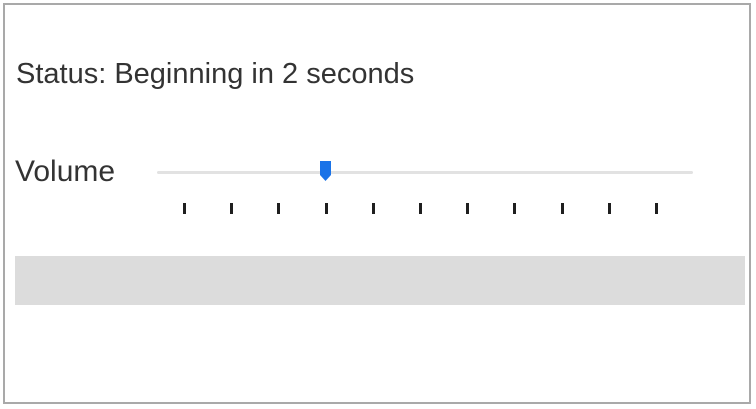  Describe the element at coordinates (65, 171) in the screenshot. I see `volume-label: Volume` at that location.